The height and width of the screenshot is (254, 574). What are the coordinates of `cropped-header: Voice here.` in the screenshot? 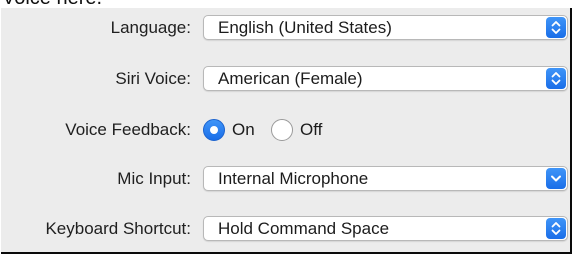 It's located at (287, 4).